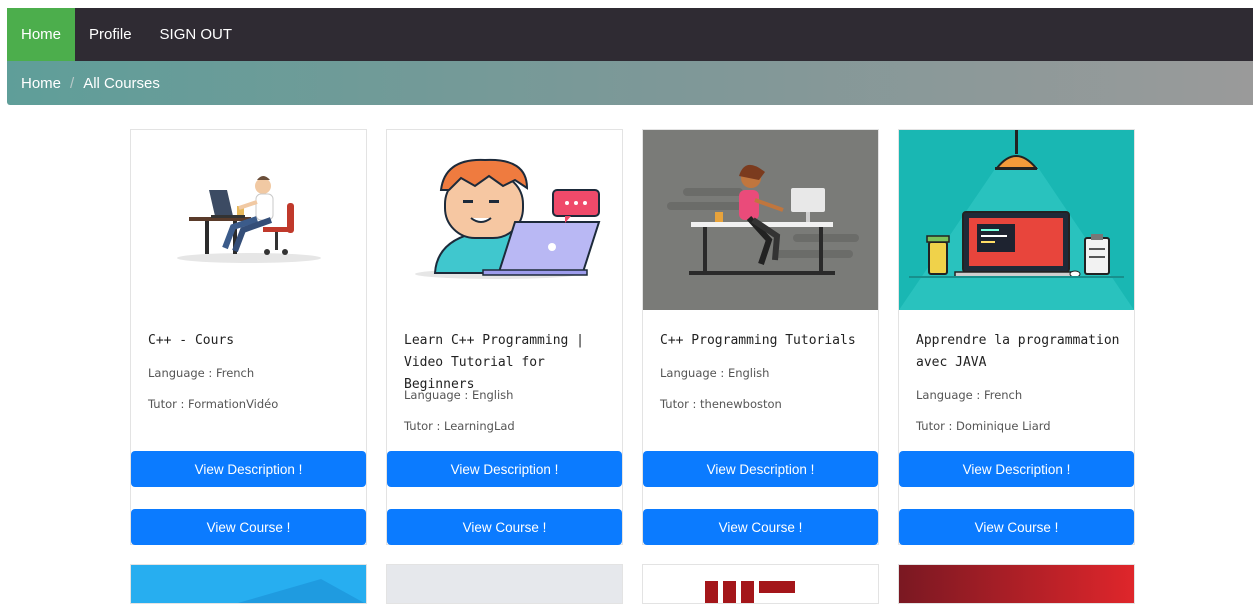 The height and width of the screenshot is (604, 1253). Describe the element at coordinates (196, 34) in the screenshot. I see `nav-signout: SIGN OUT` at that location.